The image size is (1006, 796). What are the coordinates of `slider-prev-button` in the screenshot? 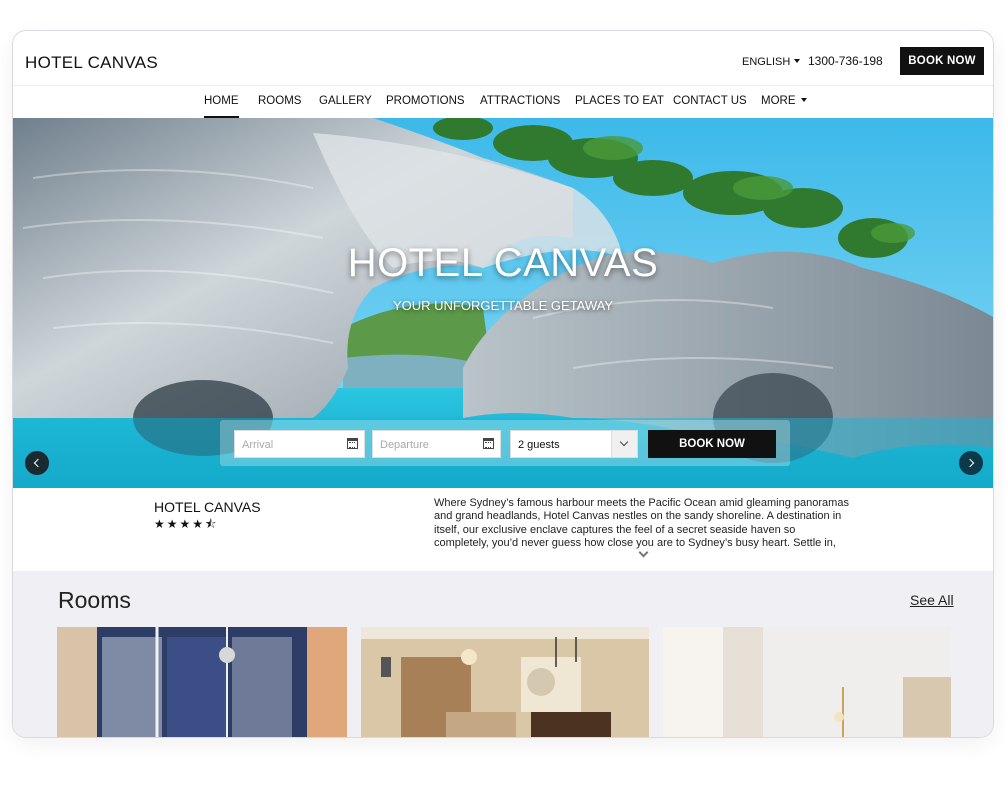 It's located at (37, 463).